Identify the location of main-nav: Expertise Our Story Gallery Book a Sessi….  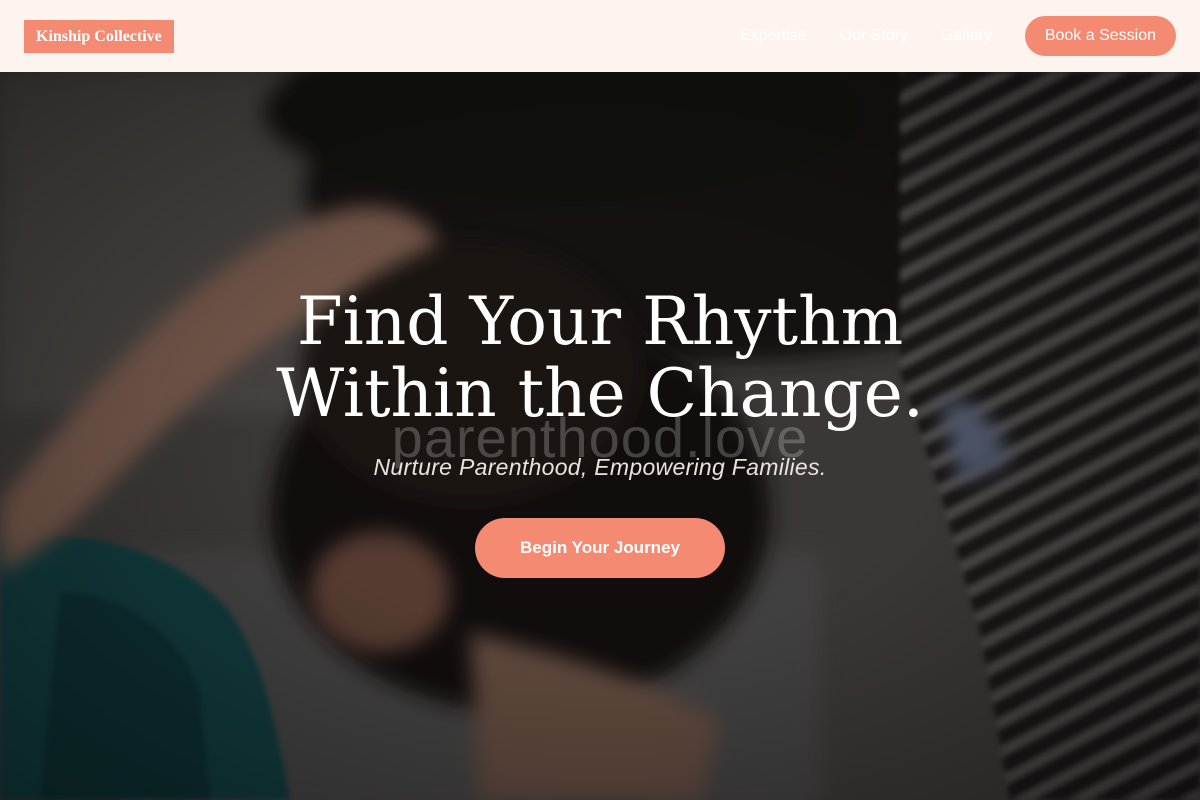
(958, 36).